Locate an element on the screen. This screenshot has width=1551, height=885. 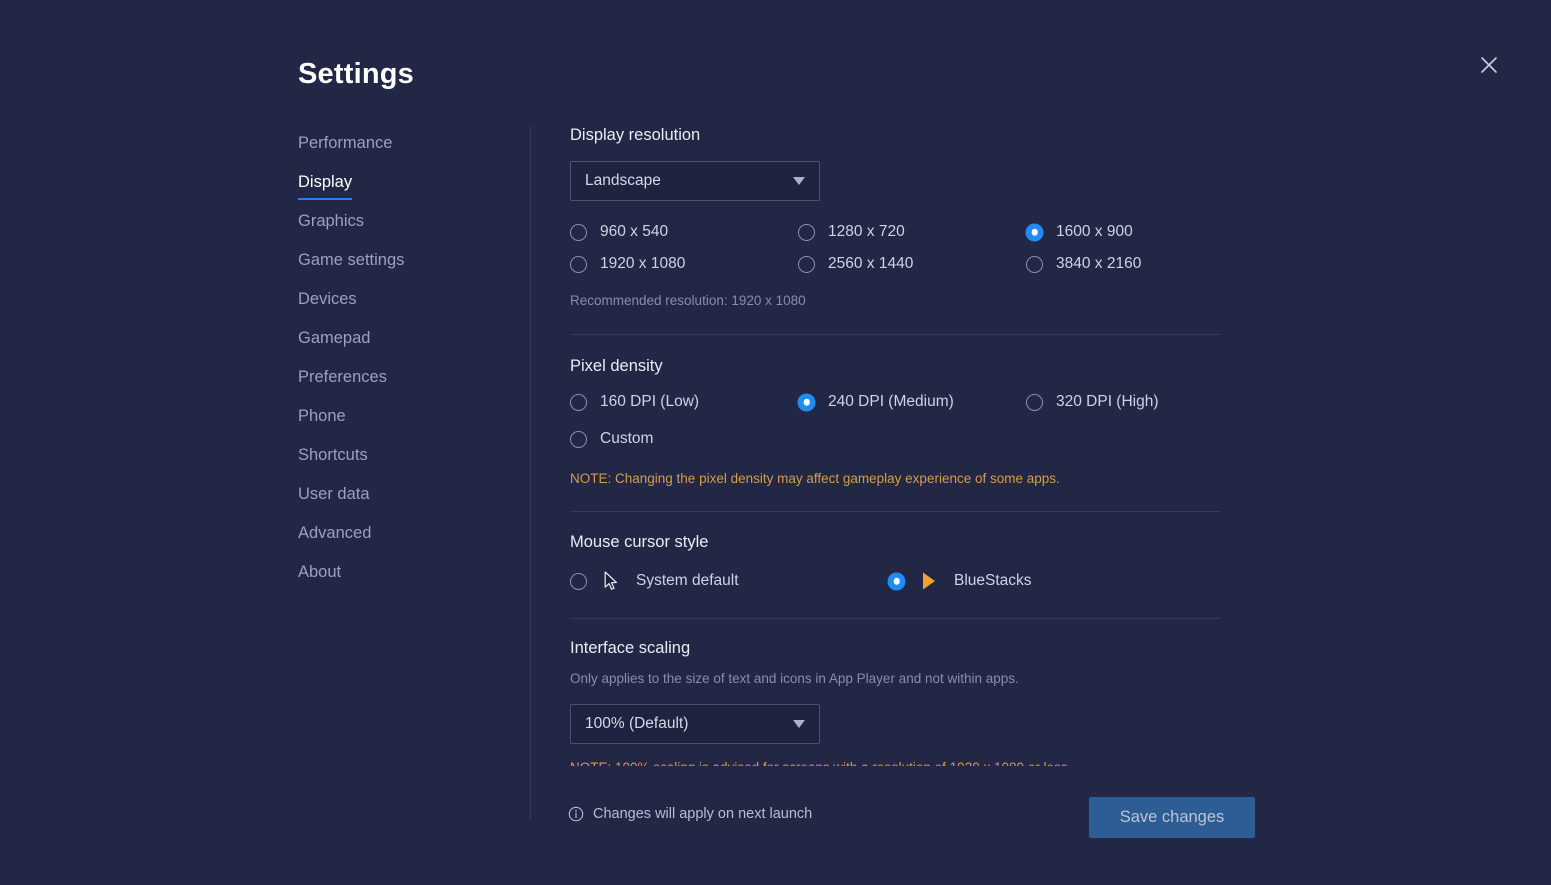
sidebar-item-advanced: Advanced is located at coordinates (334, 541).